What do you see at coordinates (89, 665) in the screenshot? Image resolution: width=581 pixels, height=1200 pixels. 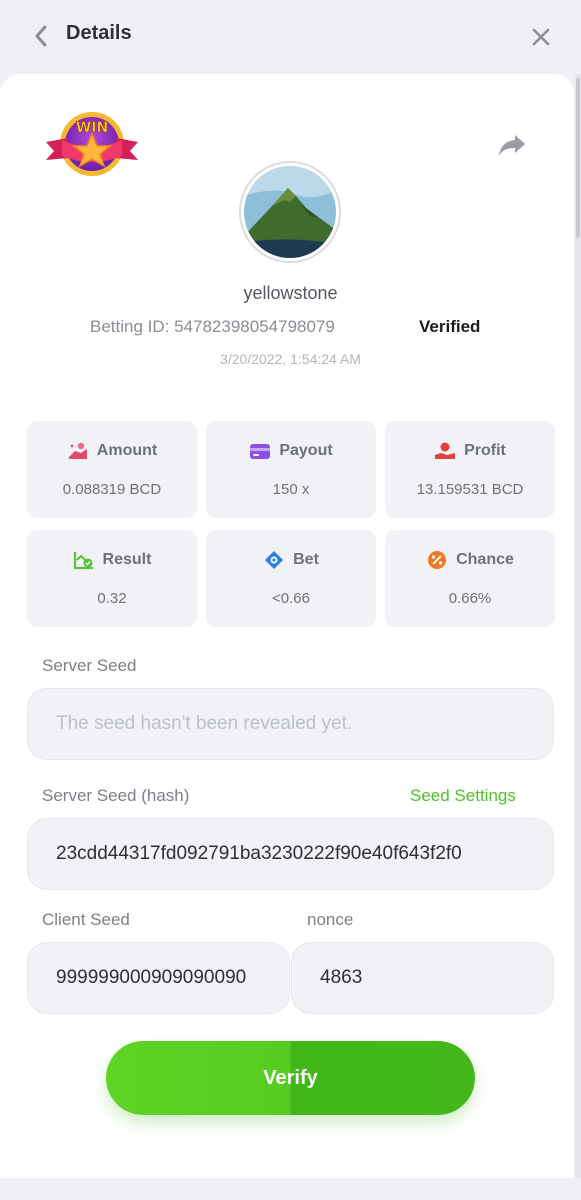 I see `server-seed-label: Server Seed` at bounding box center [89, 665].